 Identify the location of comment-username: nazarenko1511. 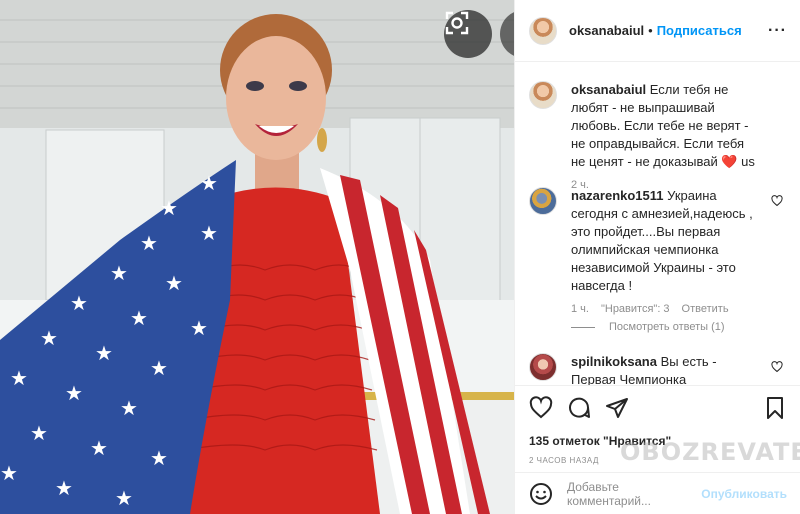
(617, 195).